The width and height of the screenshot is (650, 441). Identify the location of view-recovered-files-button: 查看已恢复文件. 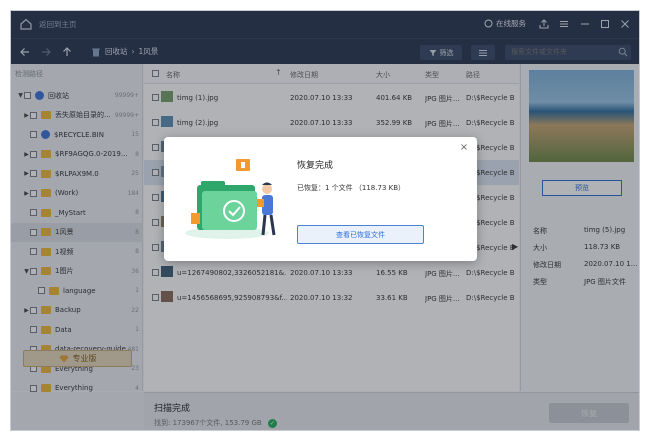
(360, 234).